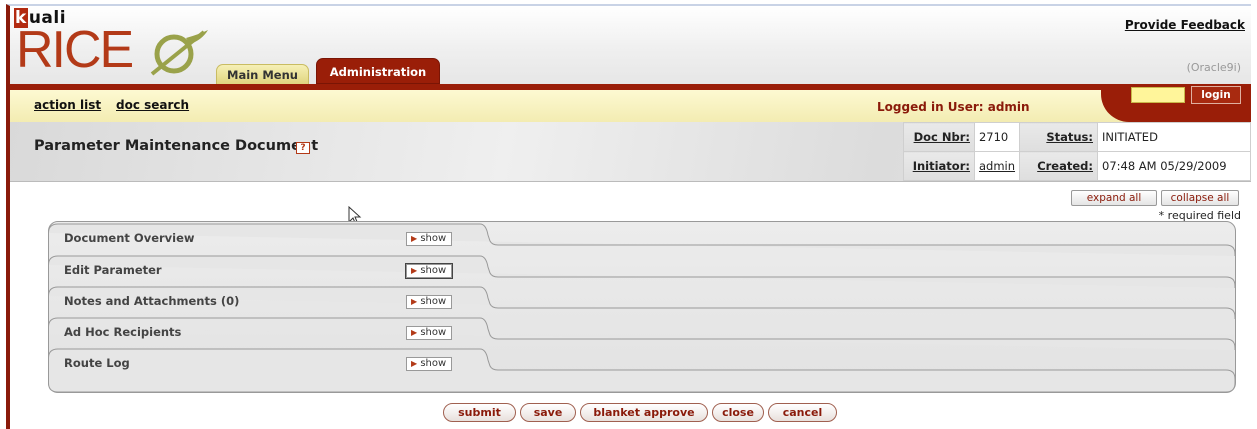 Image resolution: width=1257 pixels, height=429 pixels. I want to click on section-label: Document Overview, so click(129, 238).